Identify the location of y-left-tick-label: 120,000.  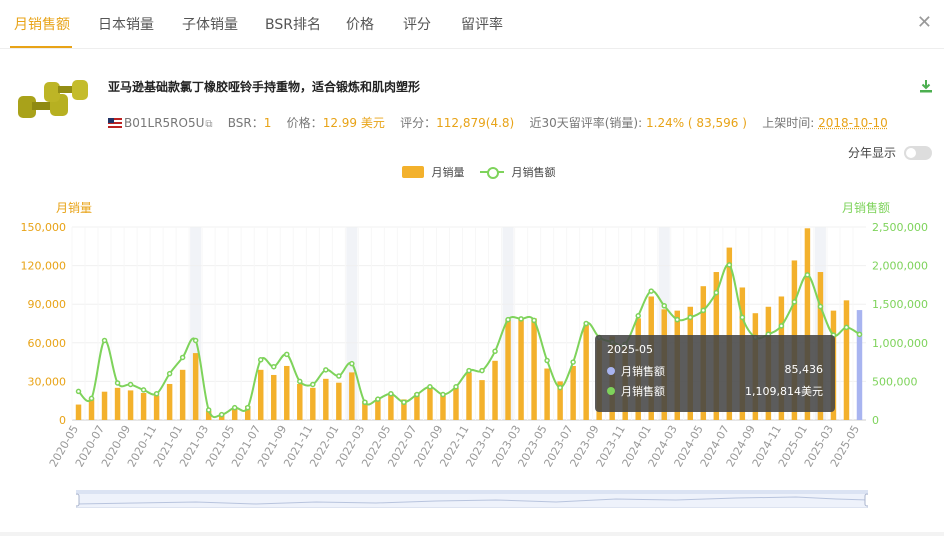
(44, 266).